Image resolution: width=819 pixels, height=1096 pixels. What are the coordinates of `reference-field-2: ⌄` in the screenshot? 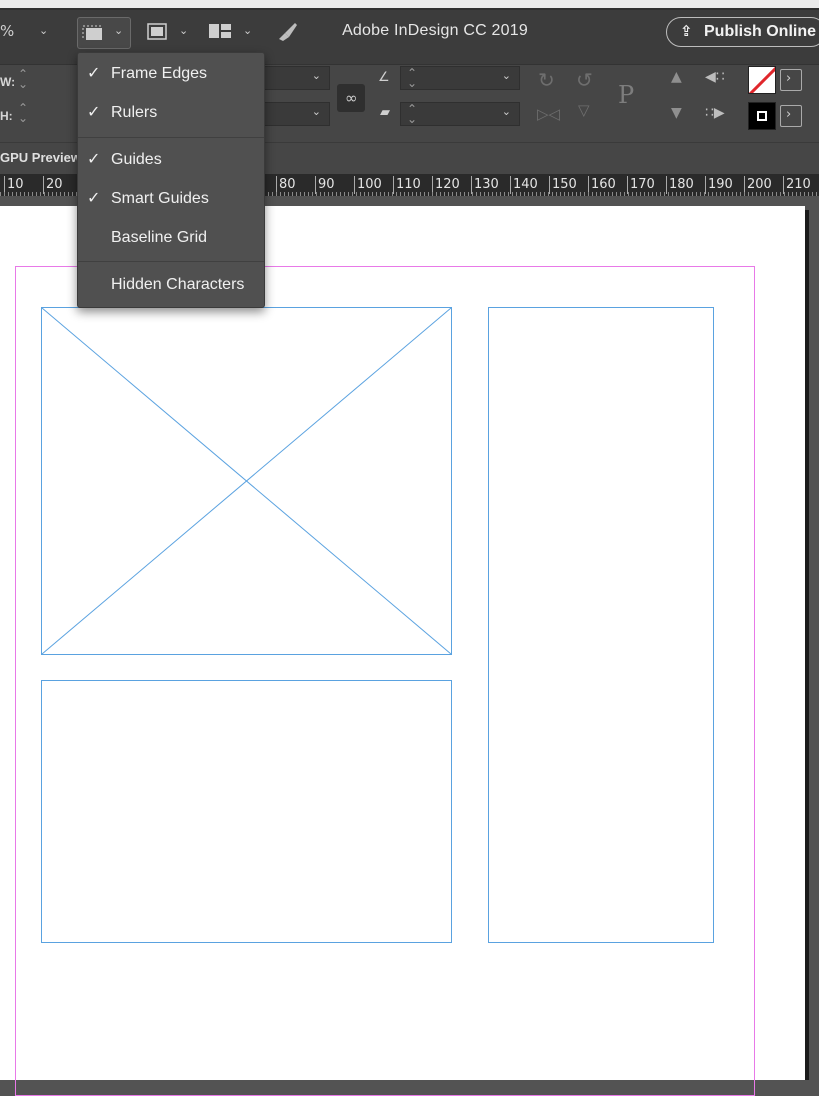 It's located at (296, 114).